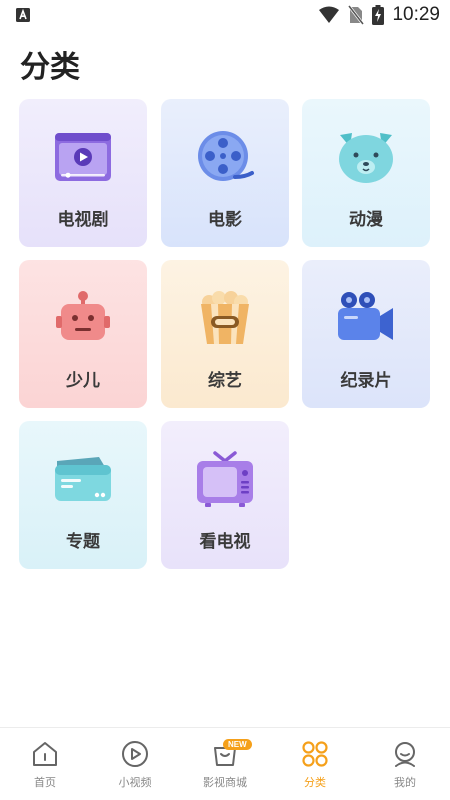  Describe the element at coordinates (329, 14) in the screenshot. I see `wifi-icon` at that location.